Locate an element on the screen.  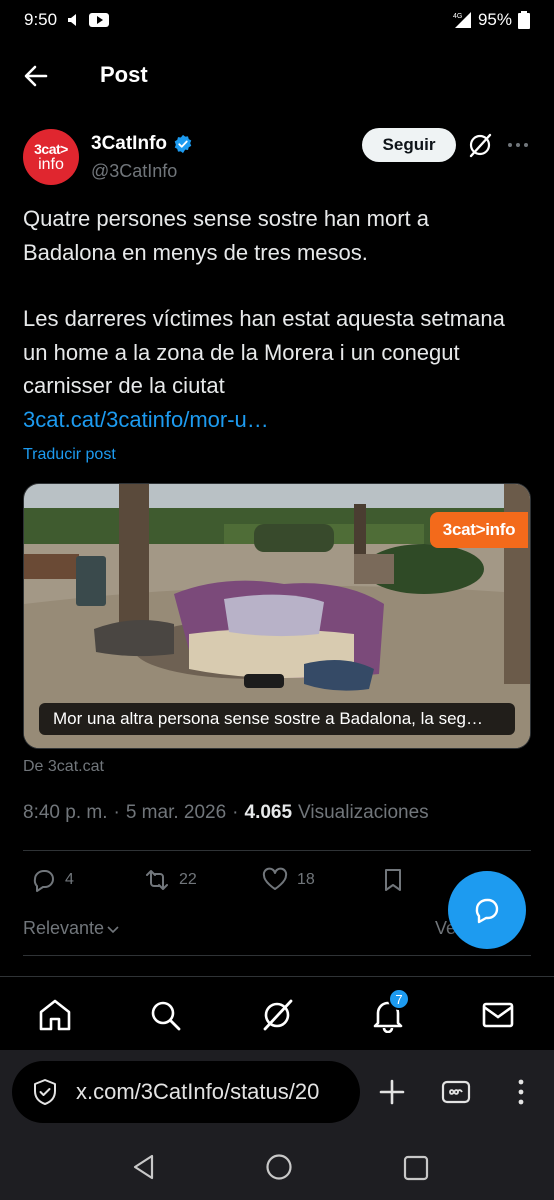
browser-menu-button is located at coordinates (521, 1092).